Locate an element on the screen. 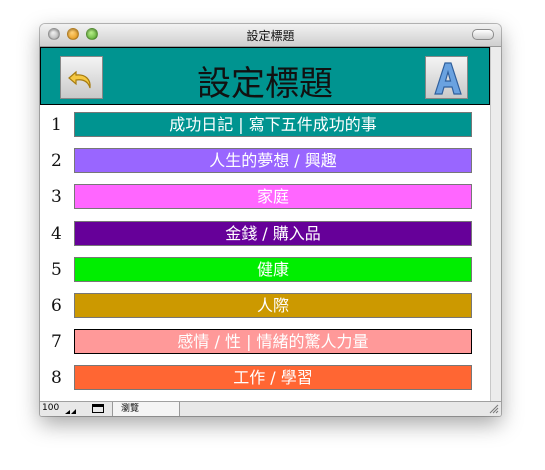 This screenshot has height=470, width=545. category-button-health: 健康 is located at coordinates (273, 269).